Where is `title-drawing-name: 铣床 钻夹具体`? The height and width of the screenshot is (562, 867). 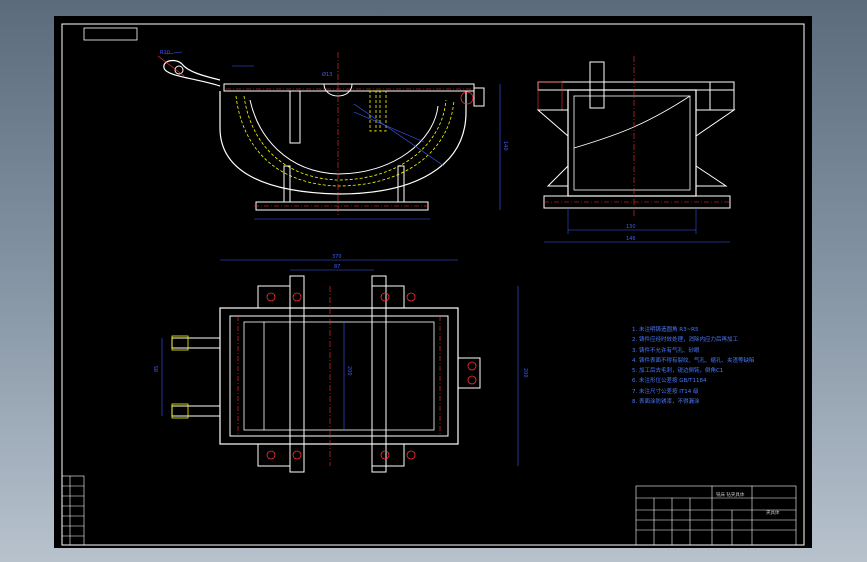 title-drawing-name: 铣床 钻夹具体 is located at coordinates (730, 494).